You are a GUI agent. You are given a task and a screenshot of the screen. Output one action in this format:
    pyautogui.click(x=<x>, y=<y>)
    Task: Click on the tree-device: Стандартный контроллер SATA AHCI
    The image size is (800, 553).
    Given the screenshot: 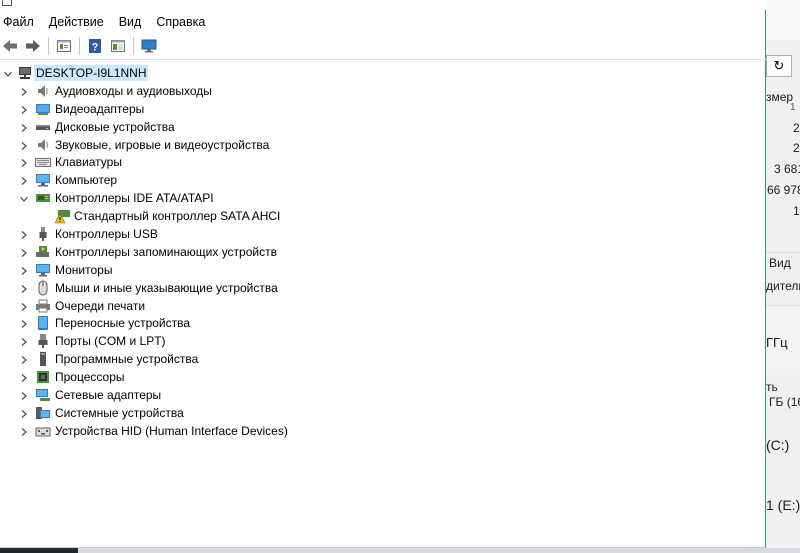 What is the action you would take?
    pyautogui.click(x=380, y=216)
    